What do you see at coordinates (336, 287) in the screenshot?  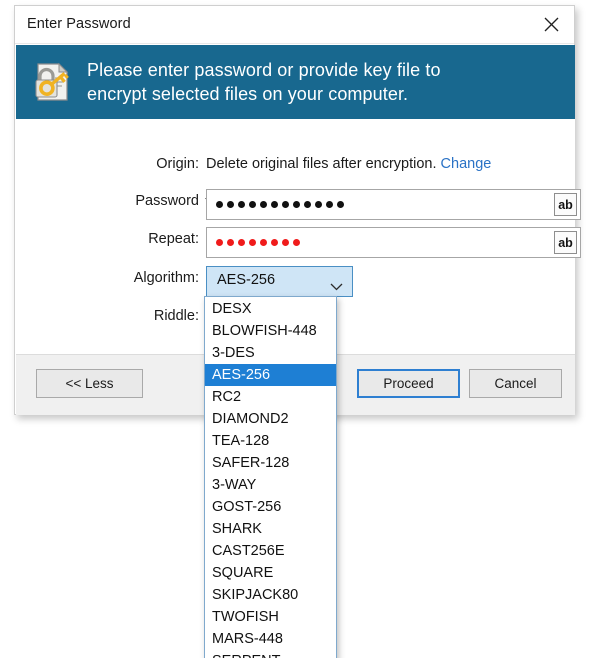 I see `chevron-down-icon` at bounding box center [336, 287].